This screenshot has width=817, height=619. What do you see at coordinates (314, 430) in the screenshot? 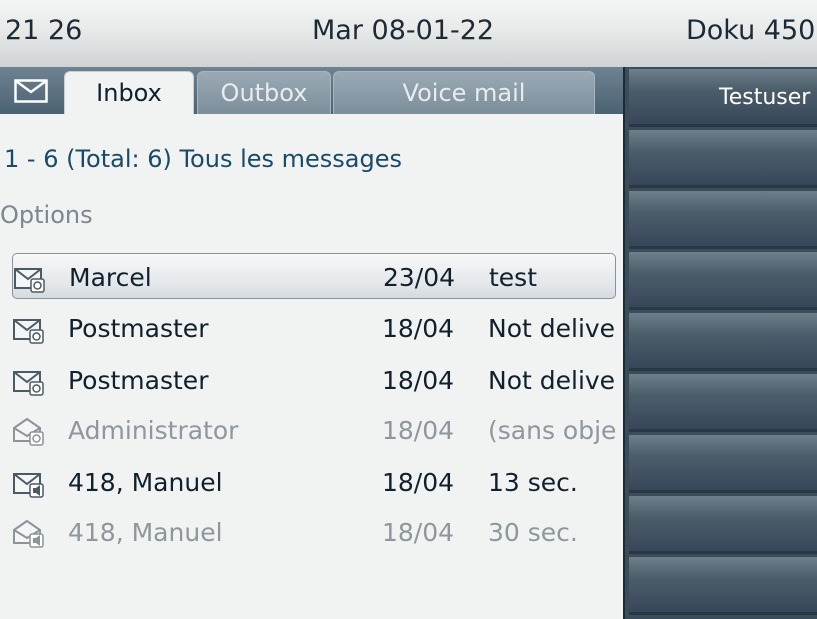
I see `message-row: Administrator 18/04 (sans objet)` at bounding box center [314, 430].